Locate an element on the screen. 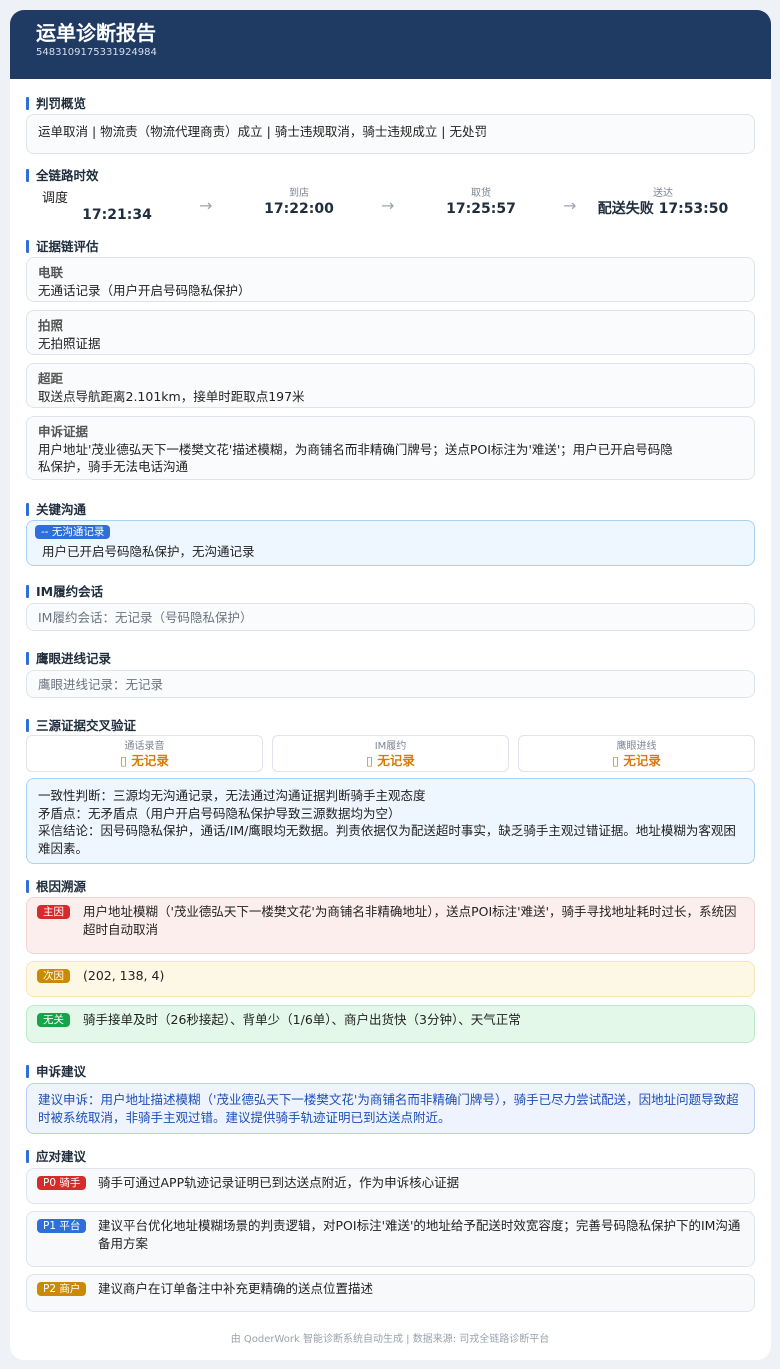  timeline-step-arrive: 到店 17:22:00 is located at coordinates (299, 202).